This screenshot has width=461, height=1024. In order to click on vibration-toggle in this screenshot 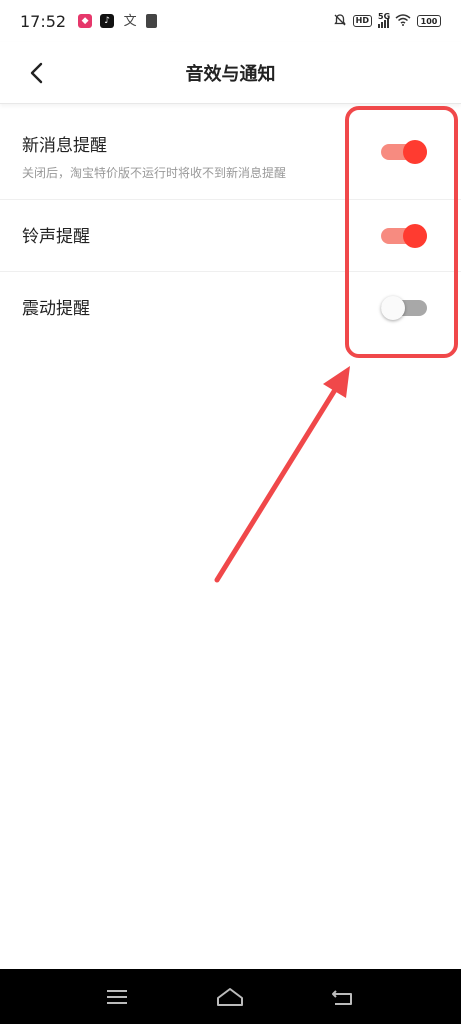, I will do `click(404, 308)`.